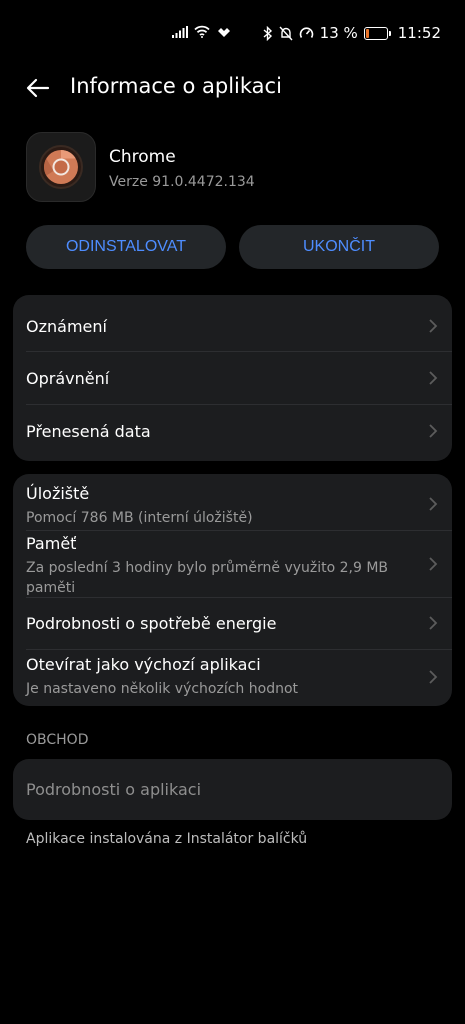 This screenshot has width=465, height=1024. I want to click on permissions-row: Oprávnění, so click(232, 378).